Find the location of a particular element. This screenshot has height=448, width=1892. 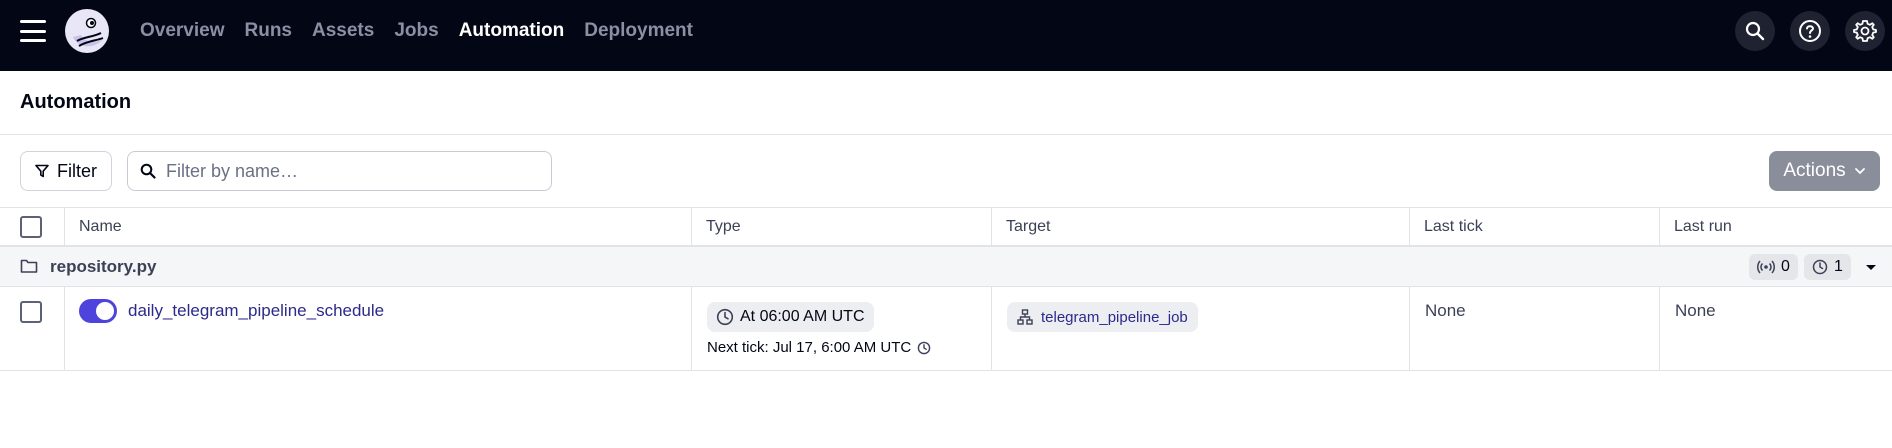

target-job-tag: telegram_pipeline_job is located at coordinates (1102, 317).